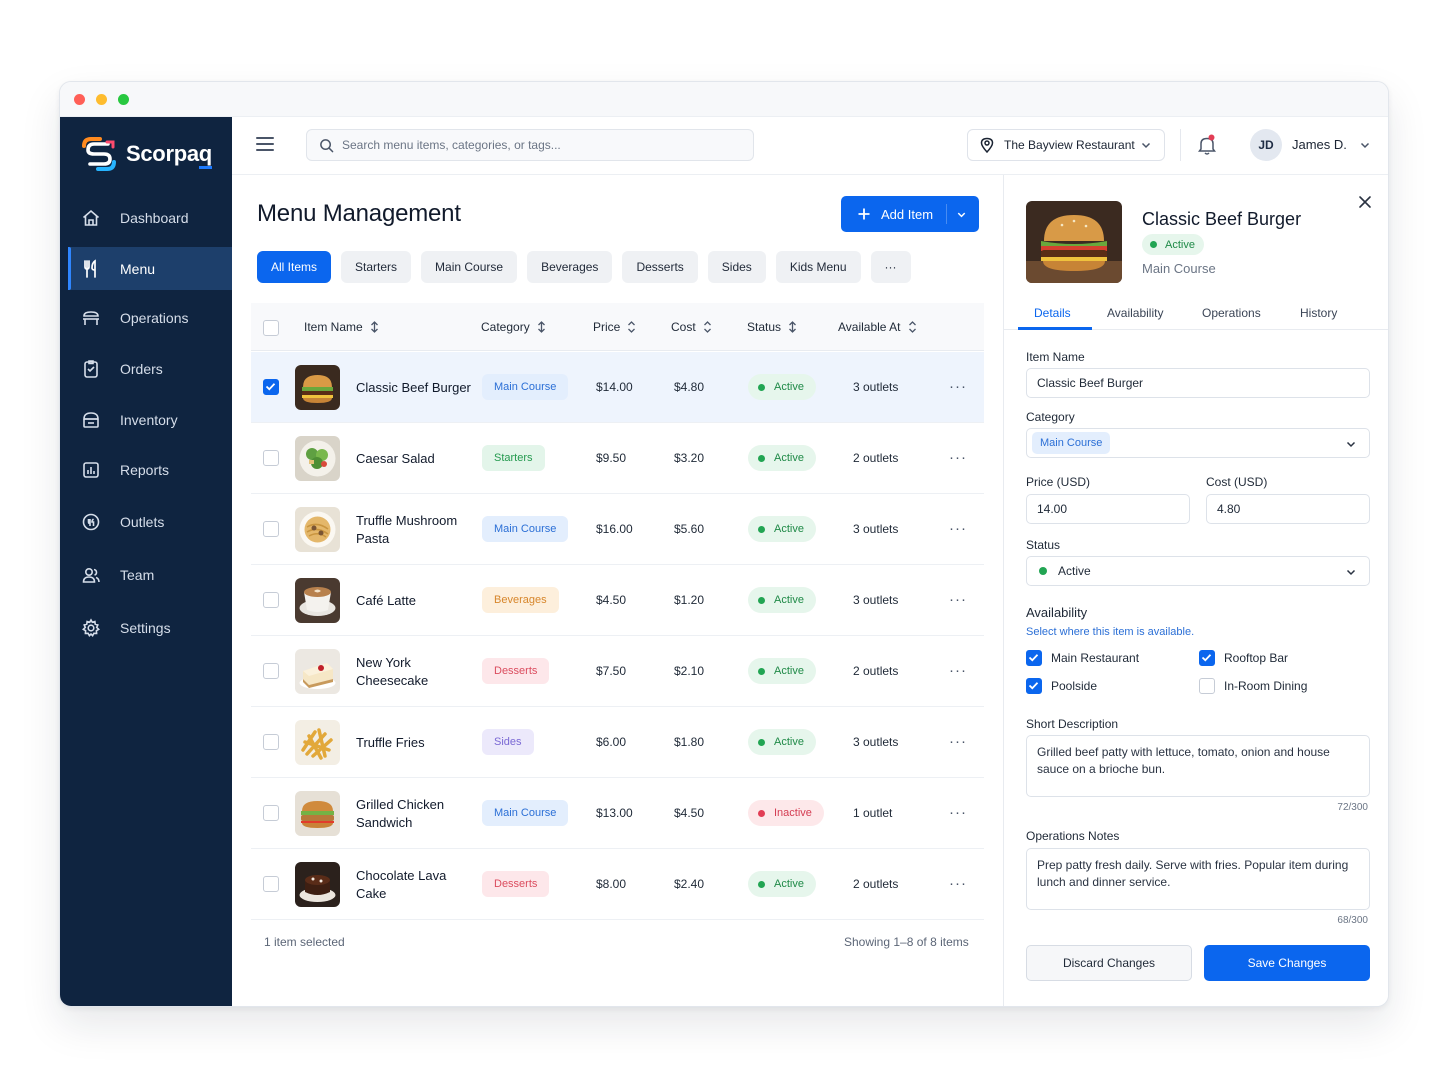 This screenshot has width=1448, height=1086. I want to click on category-badge: Main Course, so click(525, 813).